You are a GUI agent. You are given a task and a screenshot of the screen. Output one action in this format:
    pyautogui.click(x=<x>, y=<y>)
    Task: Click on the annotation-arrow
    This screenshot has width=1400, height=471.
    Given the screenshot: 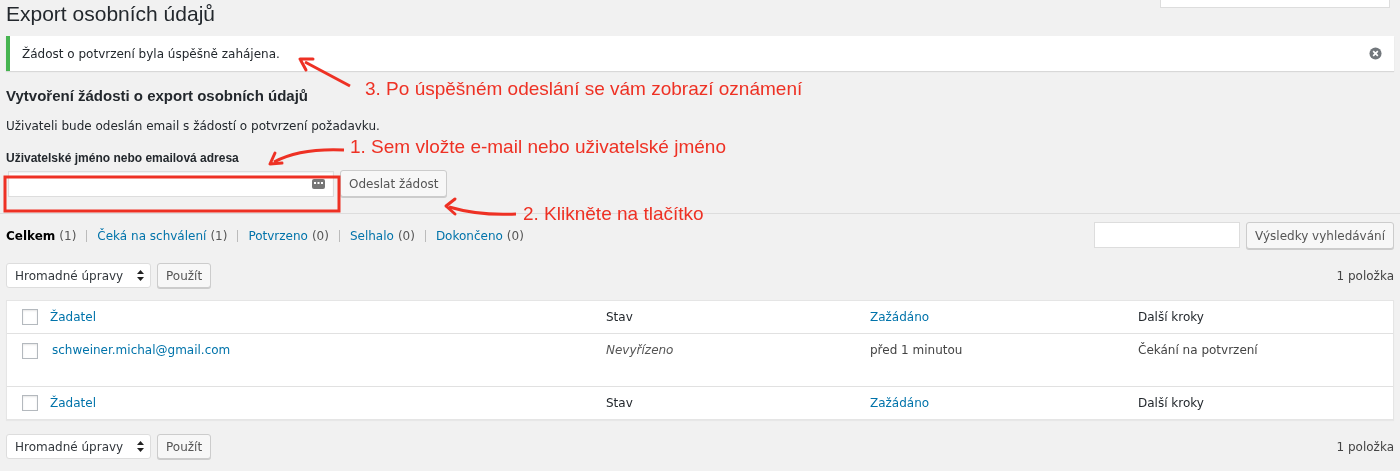 What is the action you would take?
    pyautogui.click(x=324, y=72)
    